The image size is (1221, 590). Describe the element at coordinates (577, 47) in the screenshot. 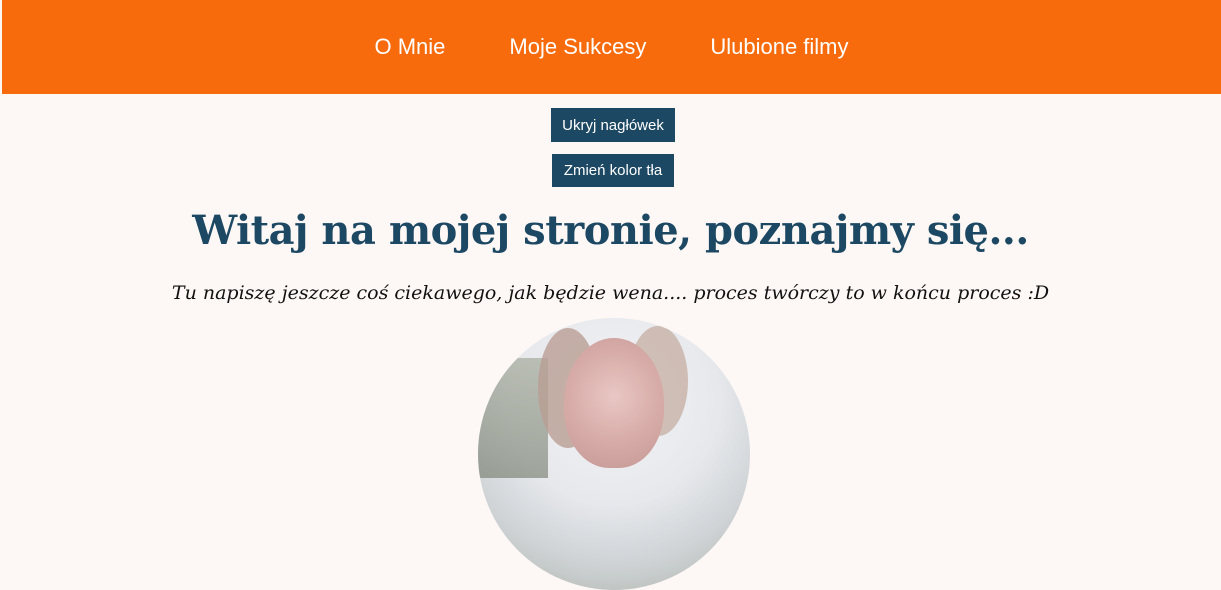

I see `nav-link-moje-sukcesy: Moje Sukcesy` at that location.